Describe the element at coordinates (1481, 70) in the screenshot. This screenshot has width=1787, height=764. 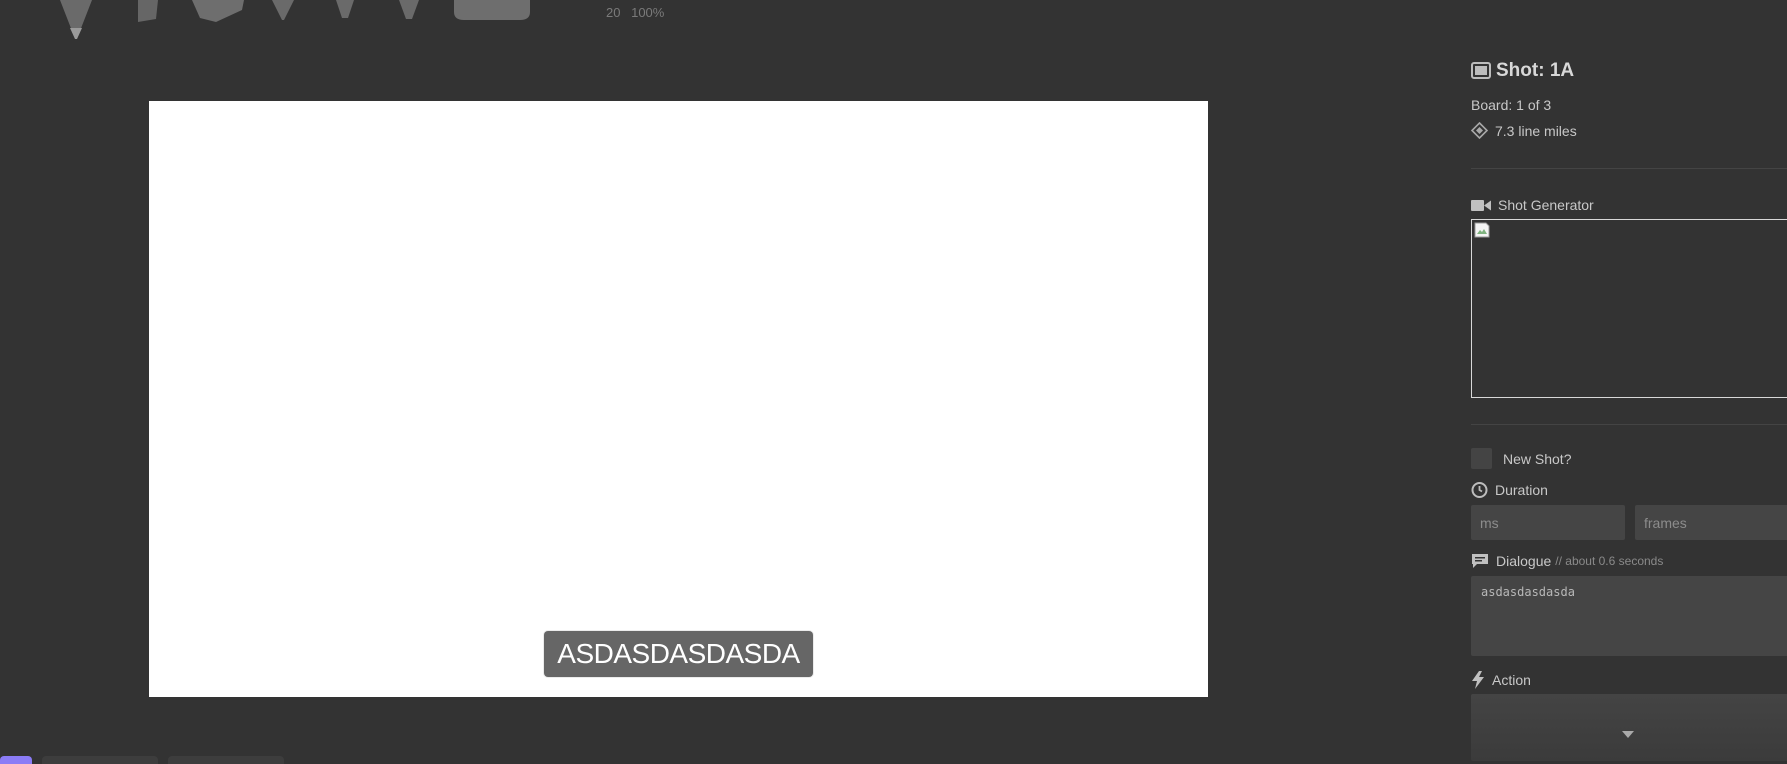
I see `monitor-icon` at that location.